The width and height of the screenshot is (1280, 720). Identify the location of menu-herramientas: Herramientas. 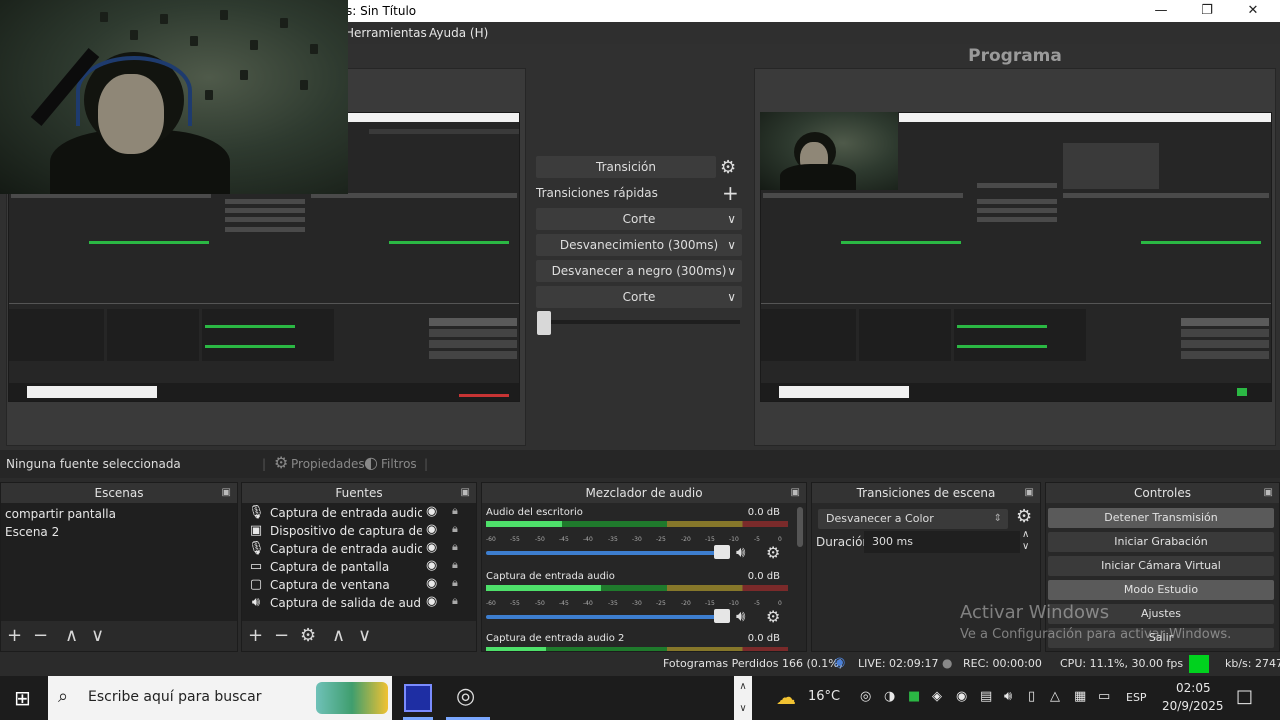
(386, 33).